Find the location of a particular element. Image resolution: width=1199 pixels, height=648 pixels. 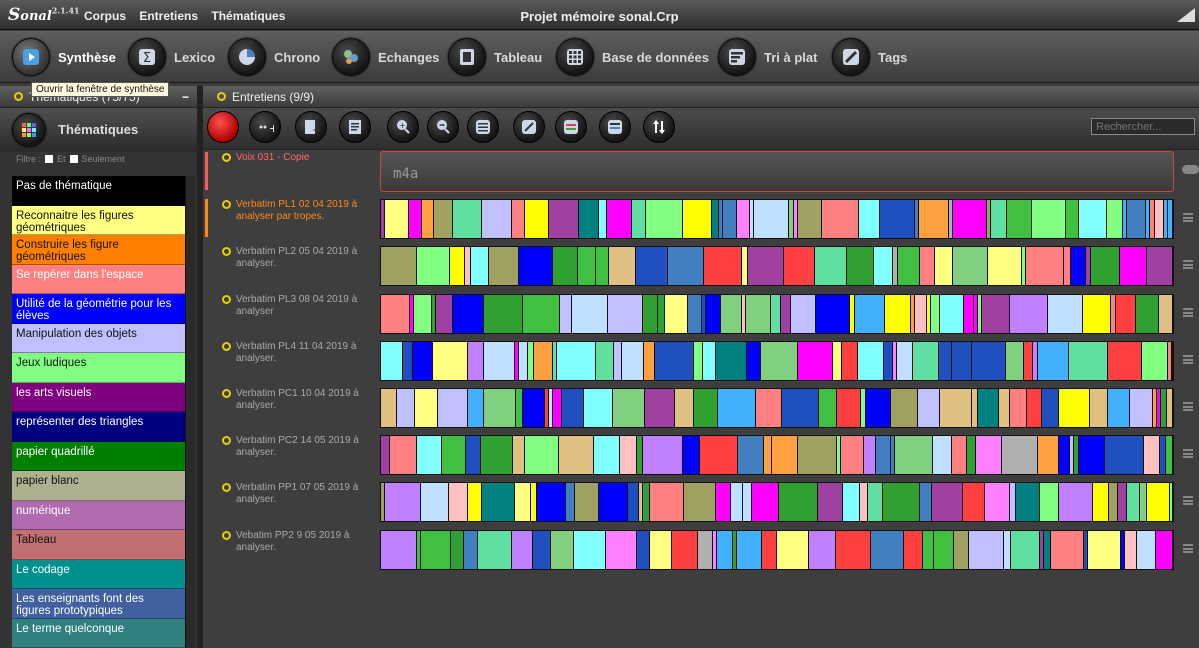

menu-thematiques: Thématiques is located at coordinates (248, 16).